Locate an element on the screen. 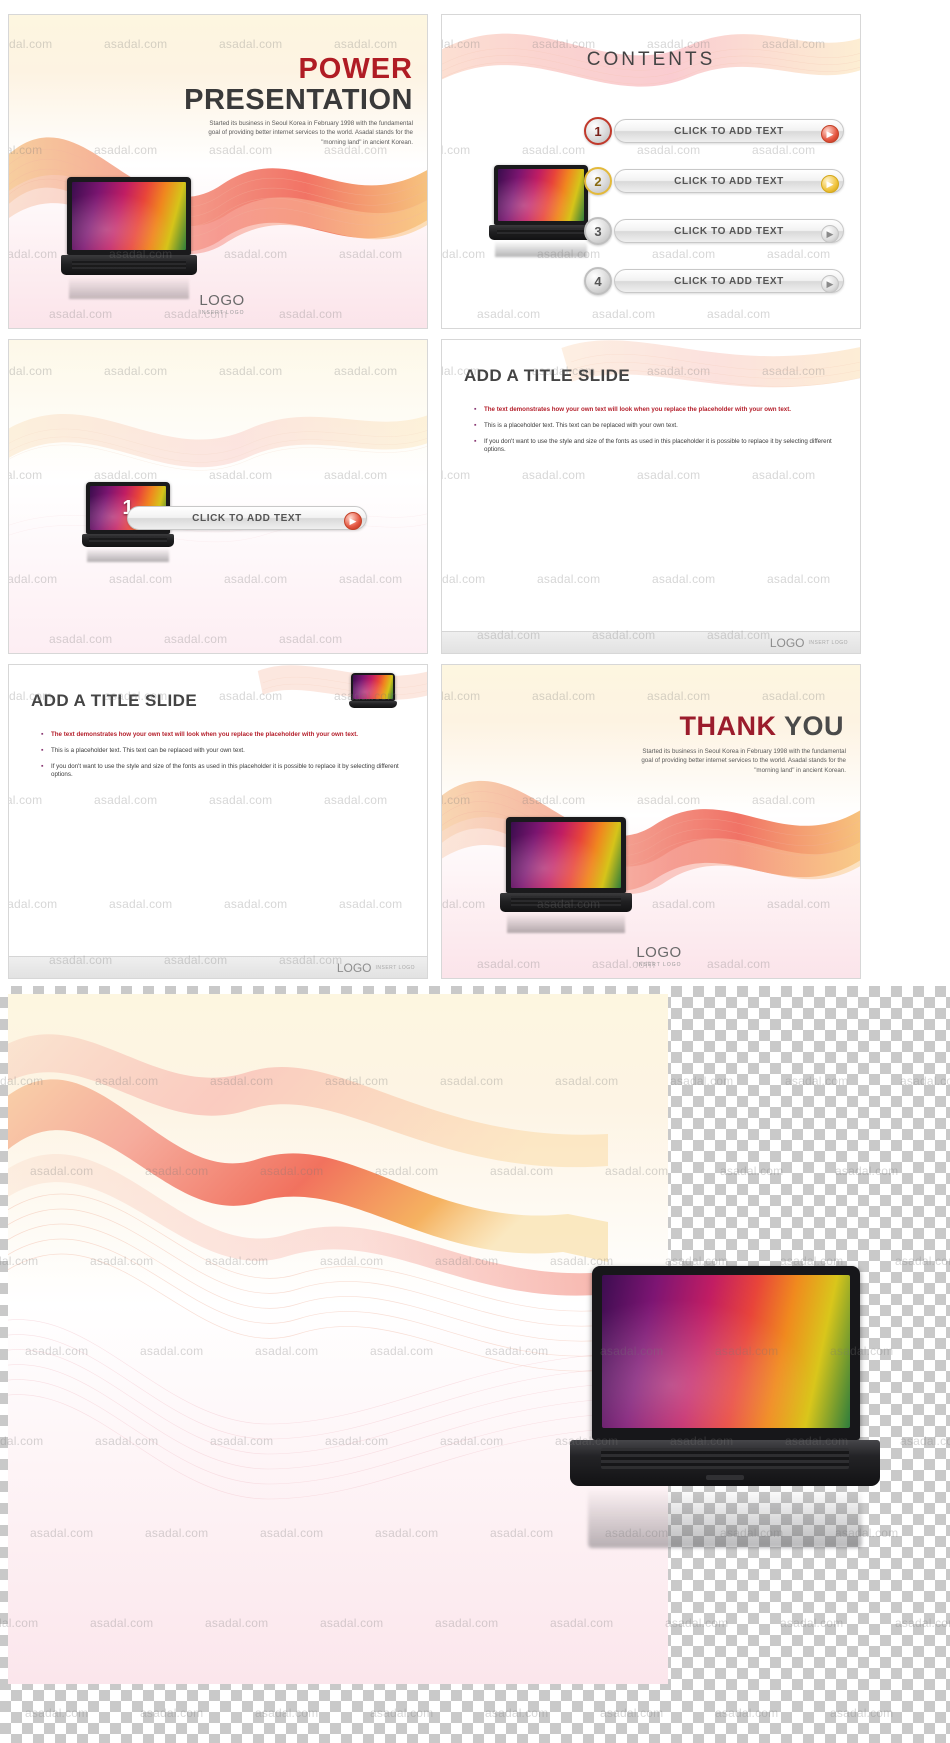 The height and width of the screenshot is (1743, 950). laptop-keyboard-large is located at coordinates (725, 1459).